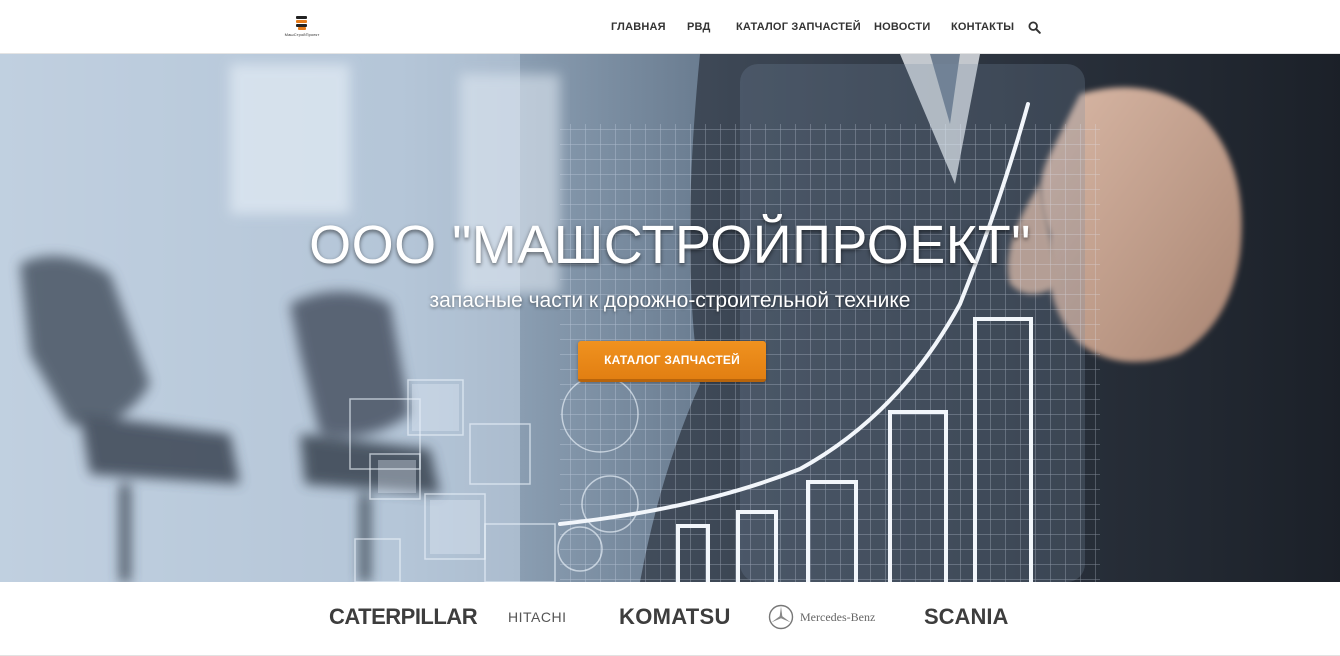 The image size is (1340, 656). I want to click on nav-item-news: НОВОСТИ, so click(902, 27).